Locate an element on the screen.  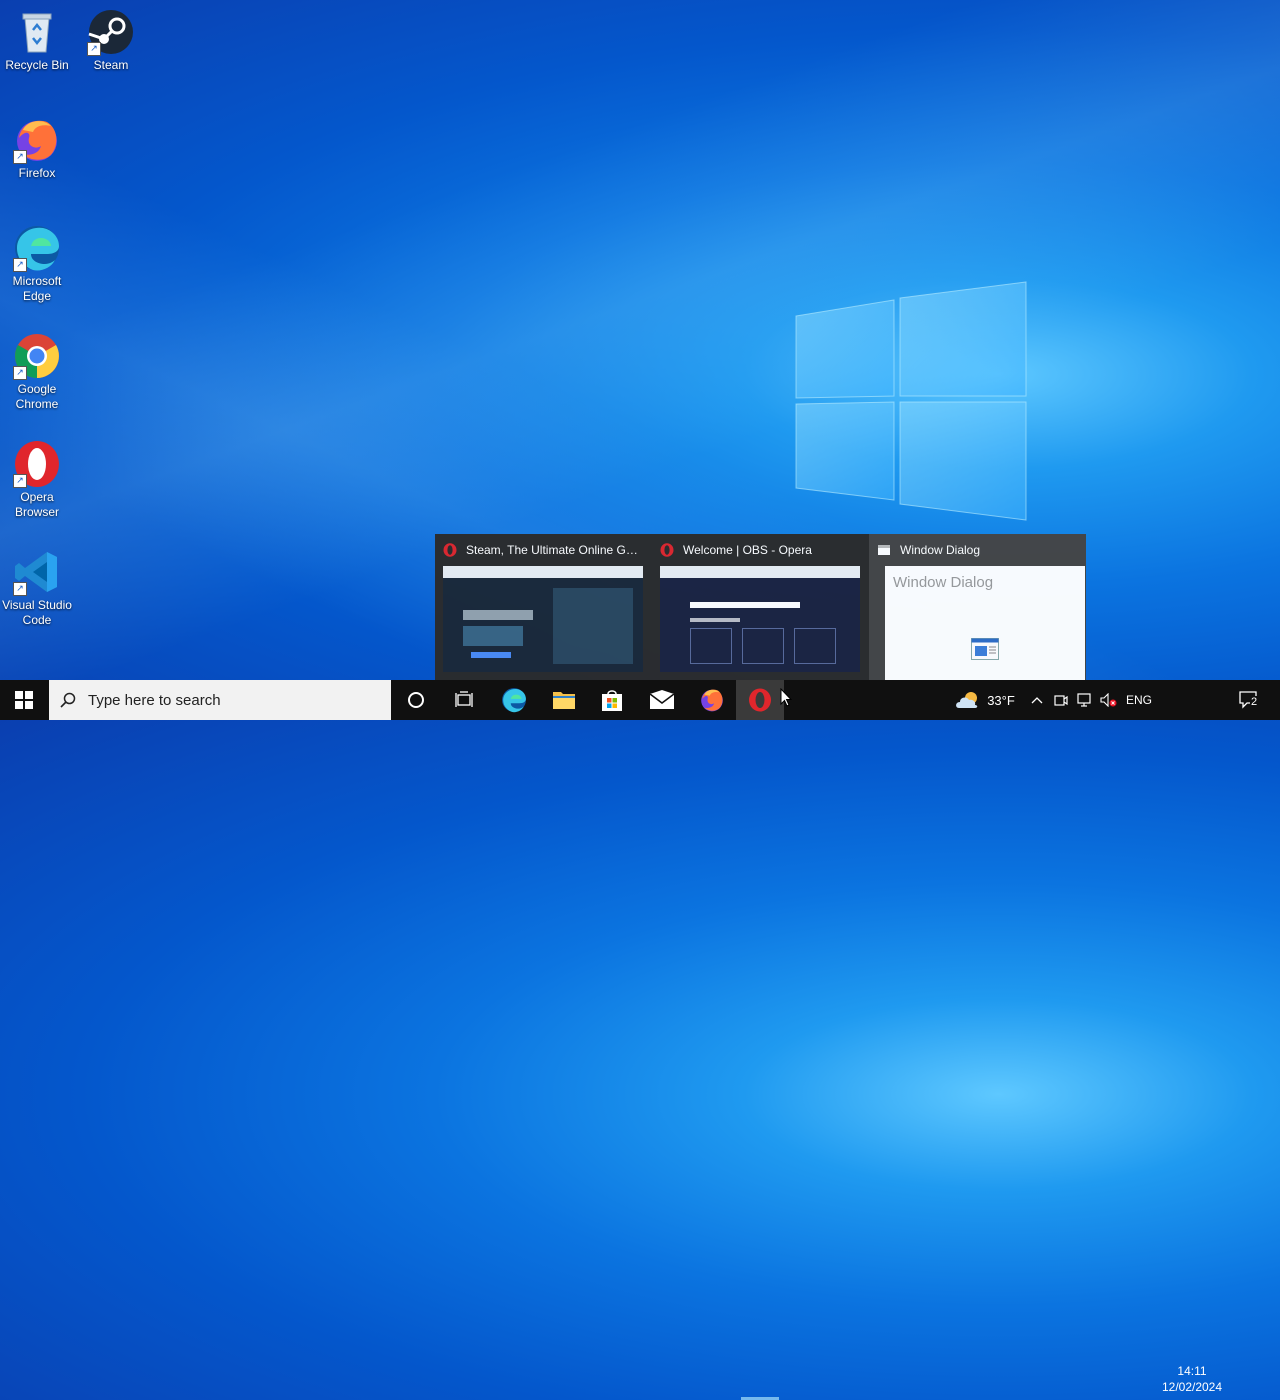
volume-muted-icon is located at coordinates (1108, 700).